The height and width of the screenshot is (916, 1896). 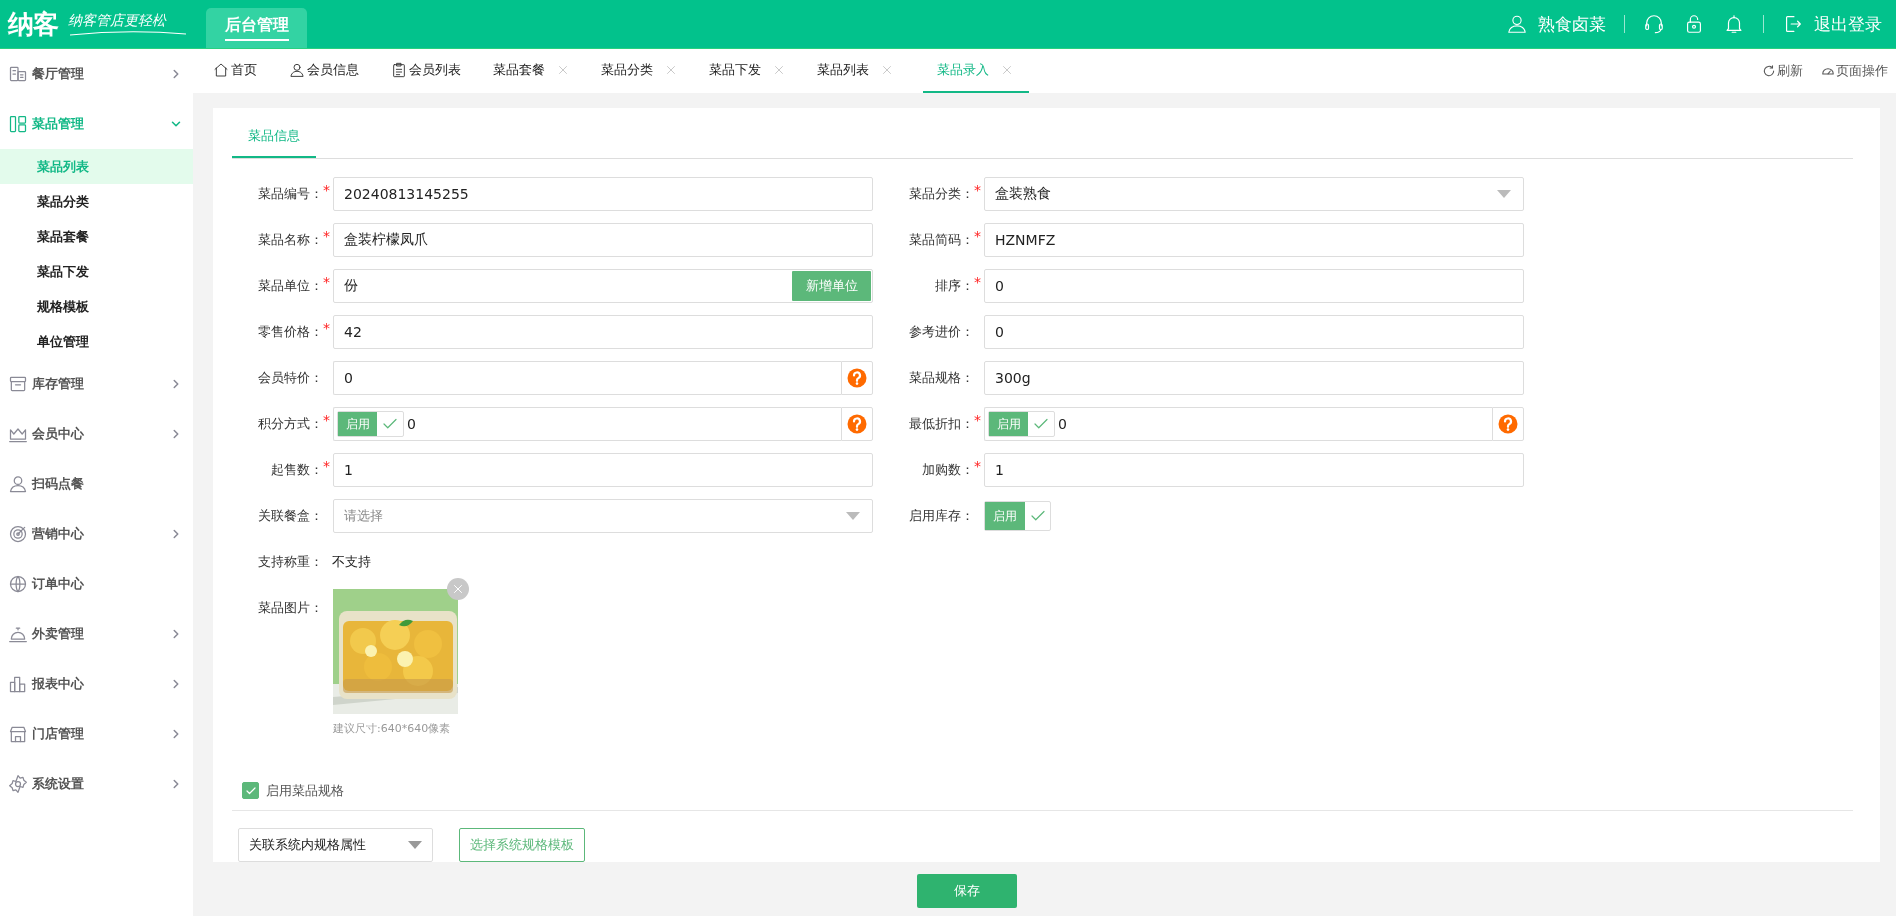 I want to click on tab: 菜品列表, so click(x=862, y=71).